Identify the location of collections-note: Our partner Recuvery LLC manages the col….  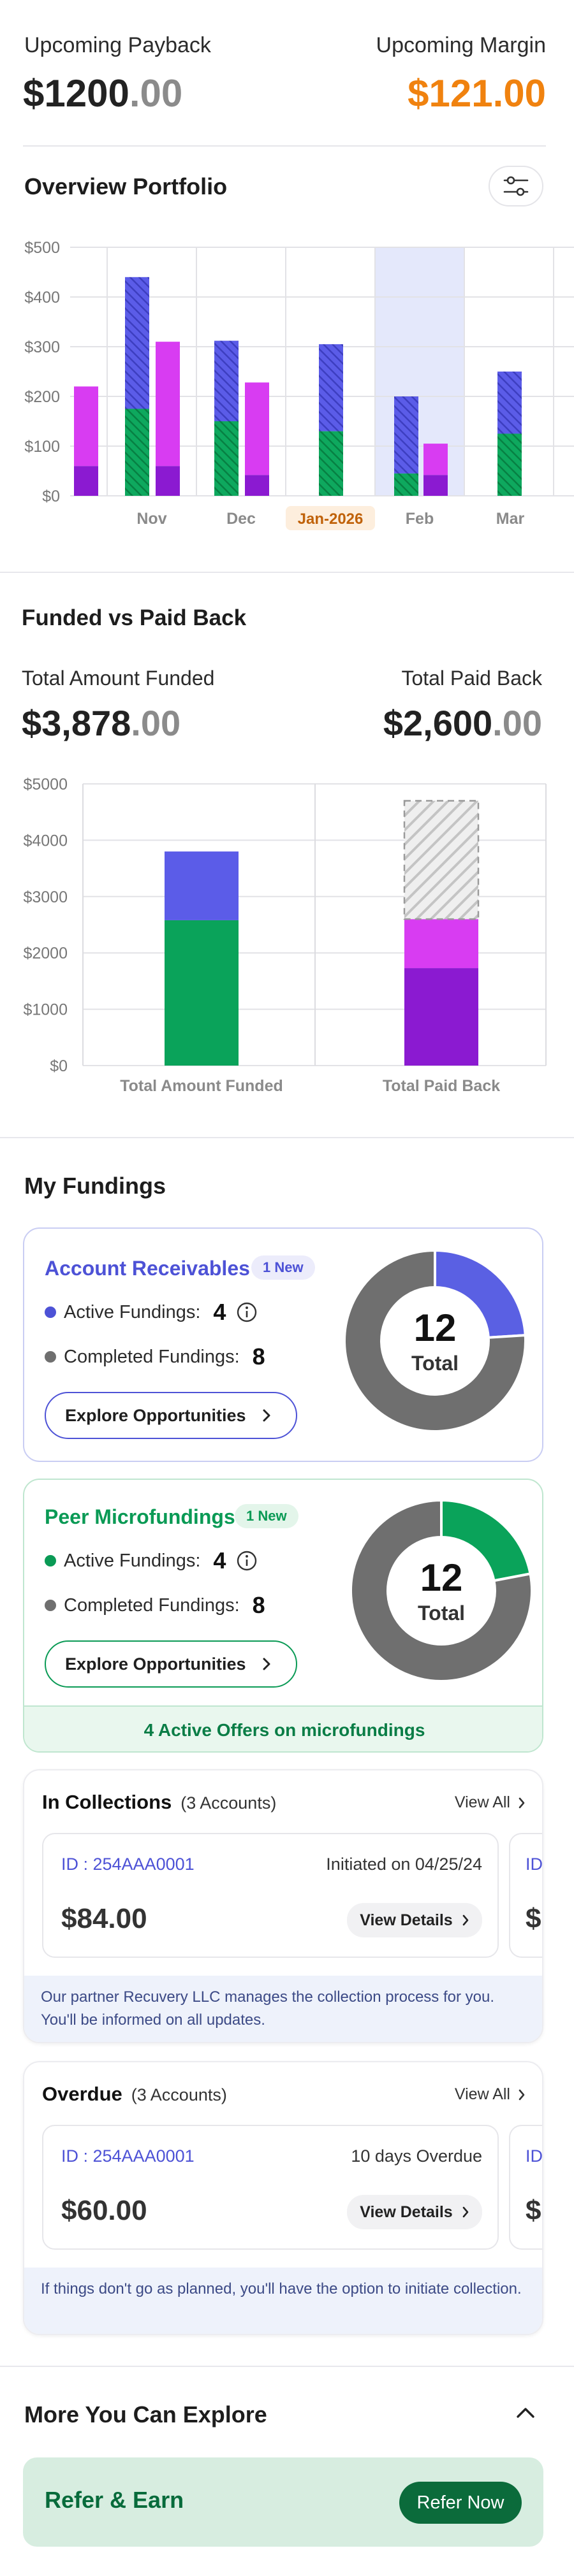
(283, 2009).